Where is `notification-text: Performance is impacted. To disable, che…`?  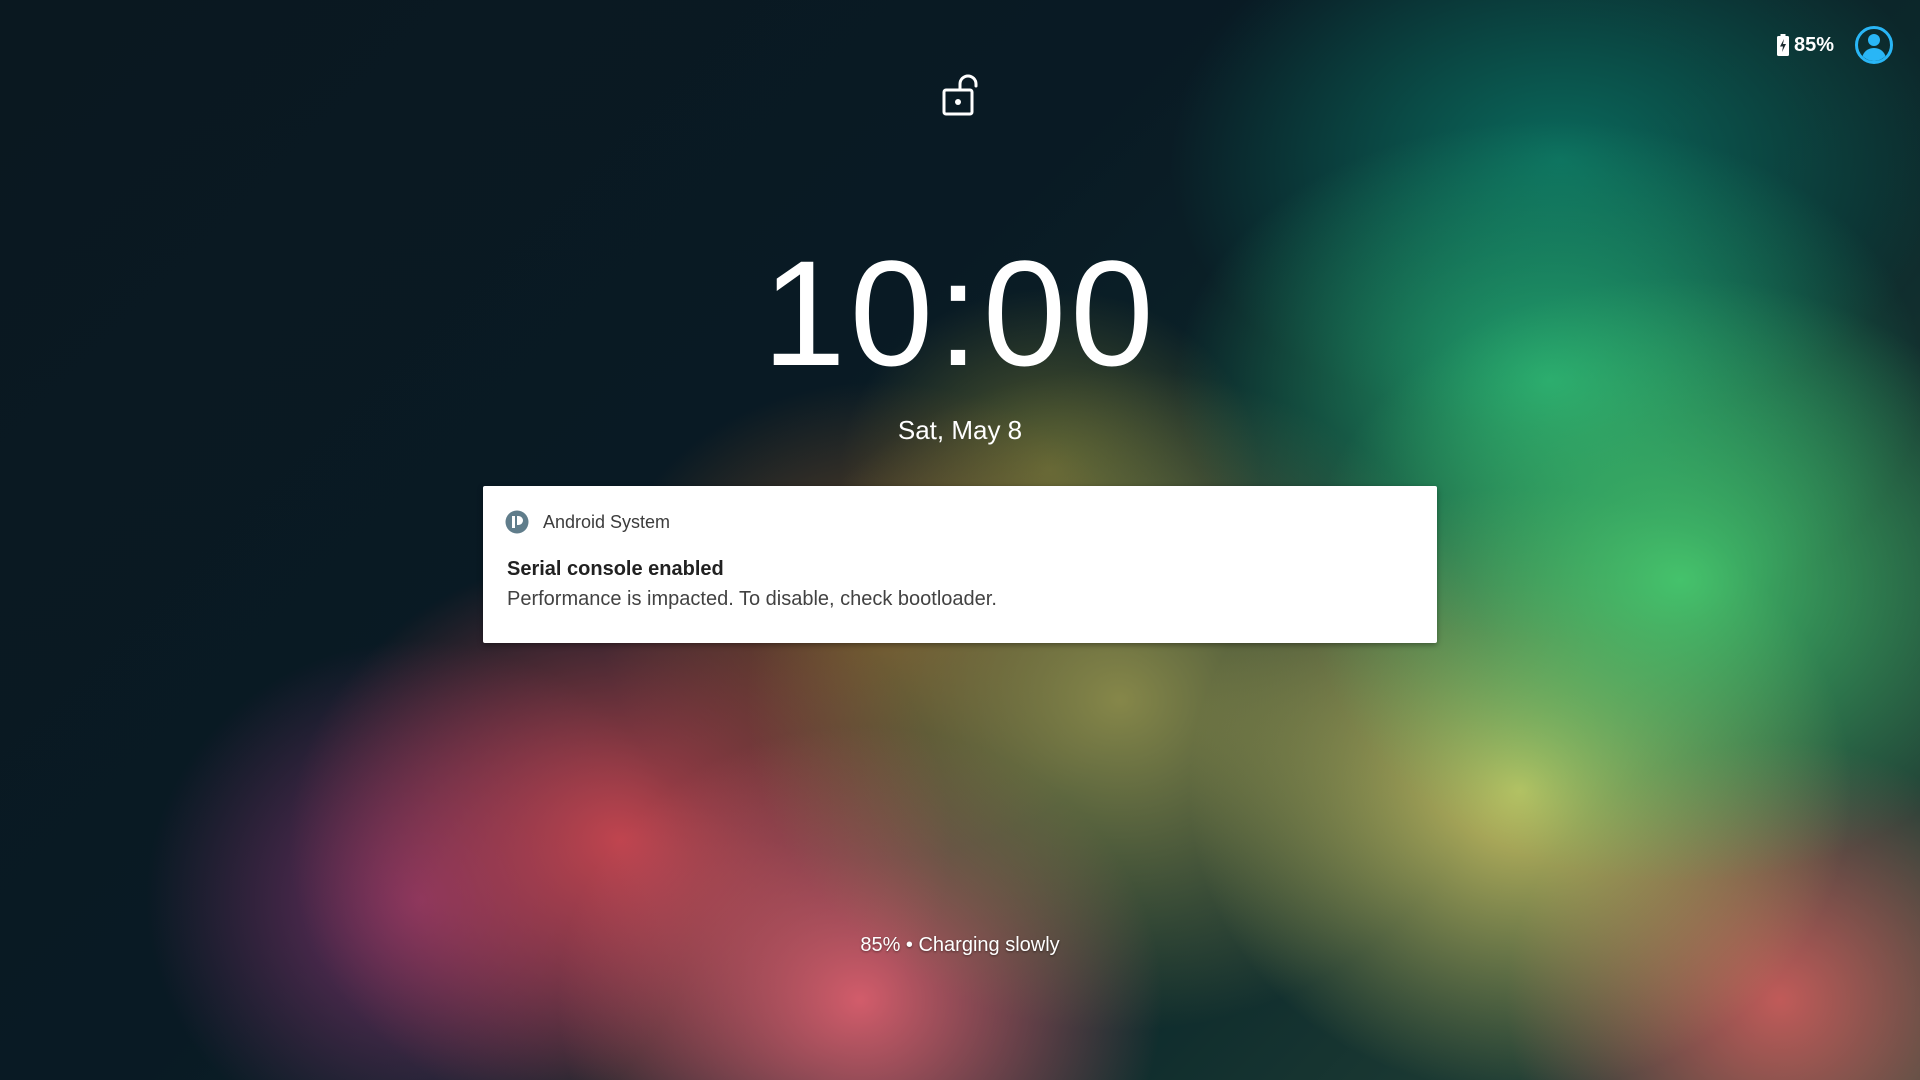 notification-text: Performance is impacted. To disable, che… is located at coordinates (752, 599).